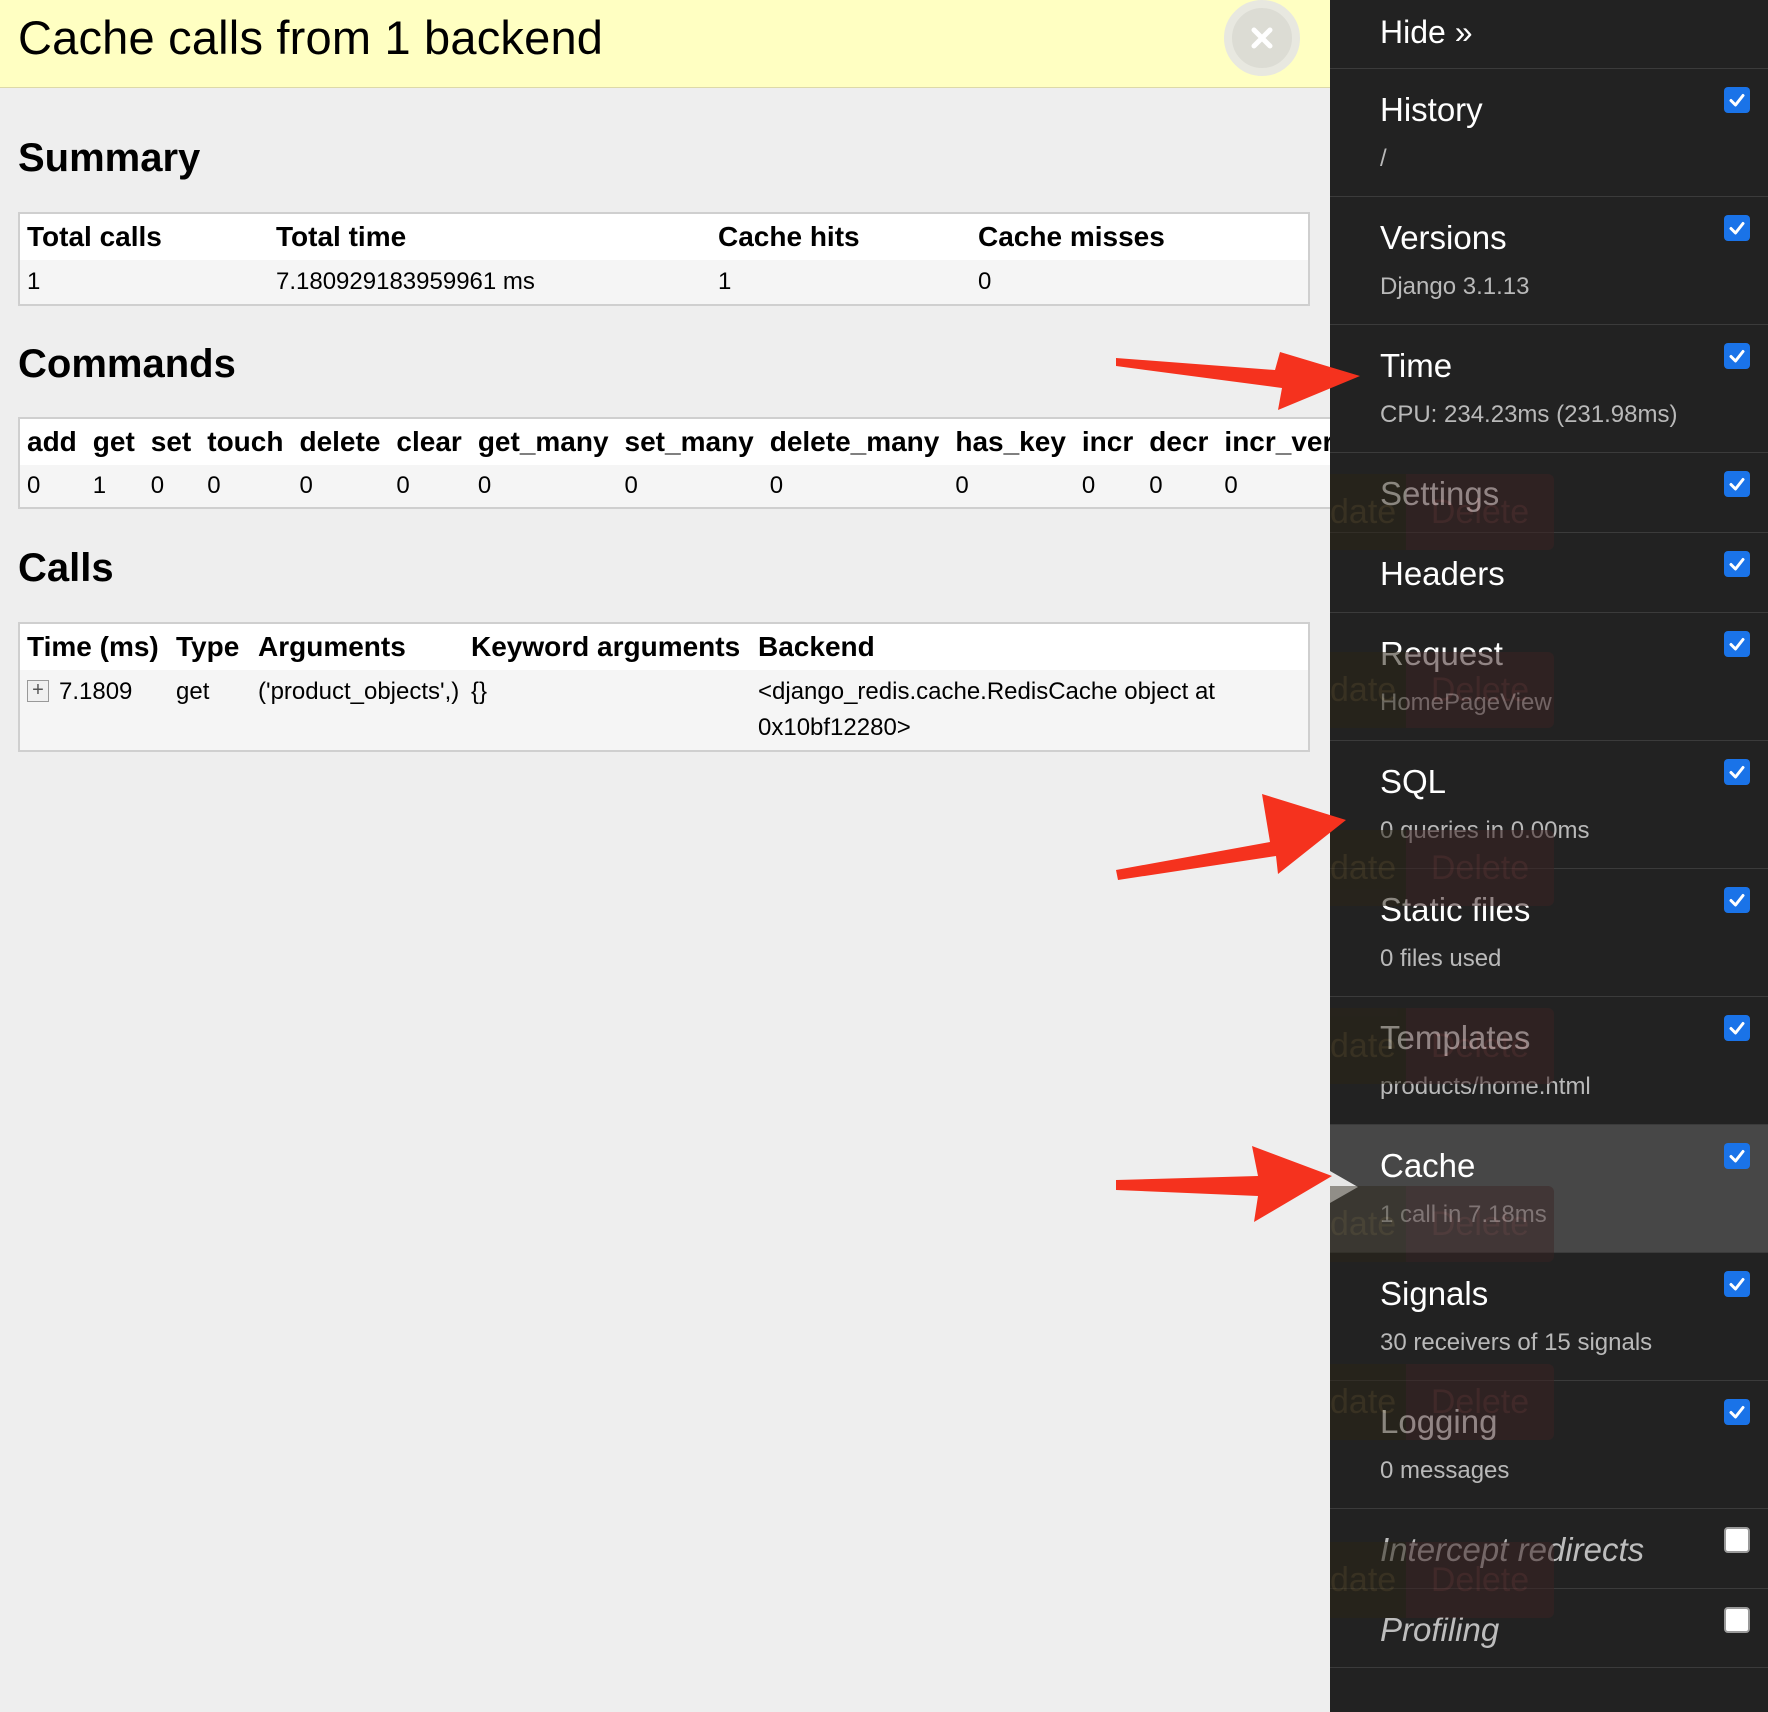 The image size is (1768, 1712). What do you see at coordinates (340, 486) in the screenshot?
I see `cmd-delete-count: 0` at bounding box center [340, 486].